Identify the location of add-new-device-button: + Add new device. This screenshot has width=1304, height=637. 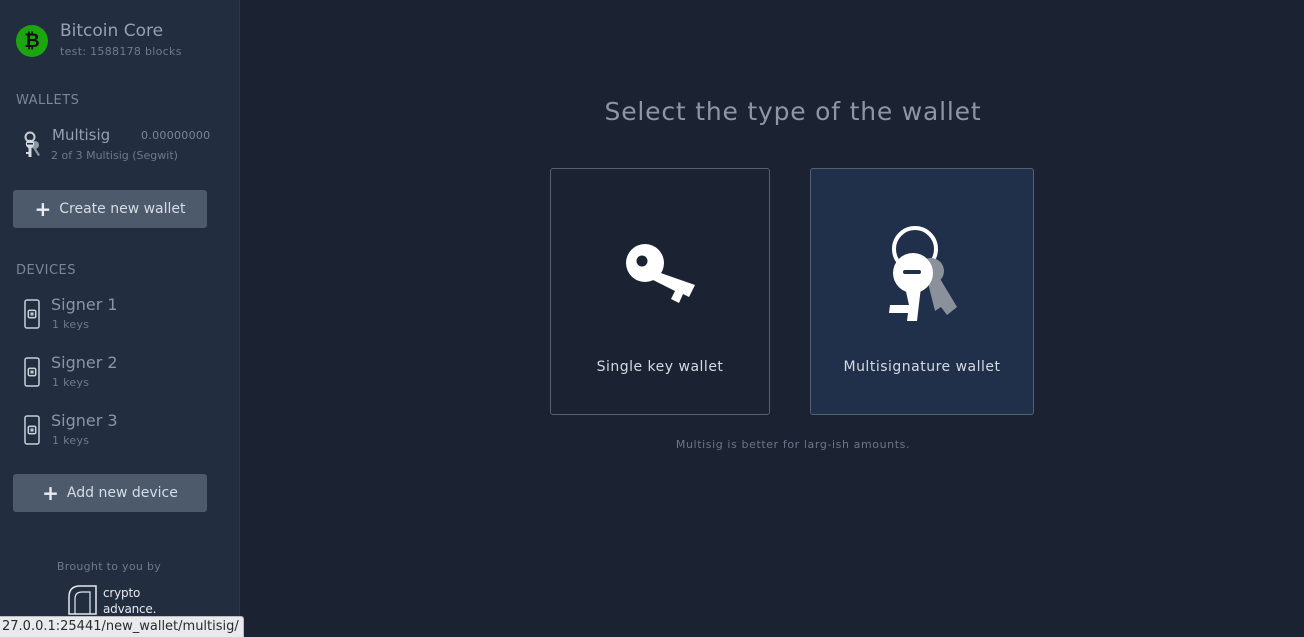
(110, 493).